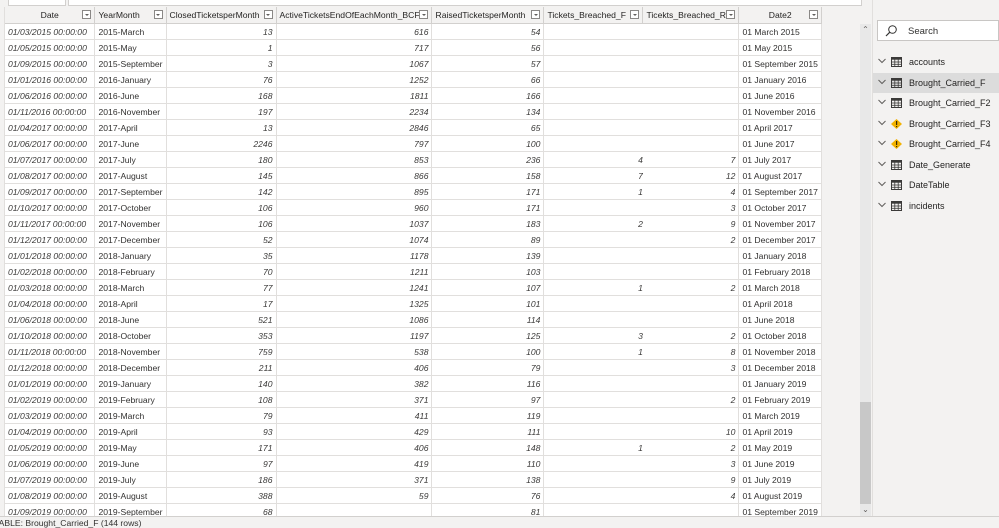  I want to click on field-table-label: Date_Generate, so click(940, 164).